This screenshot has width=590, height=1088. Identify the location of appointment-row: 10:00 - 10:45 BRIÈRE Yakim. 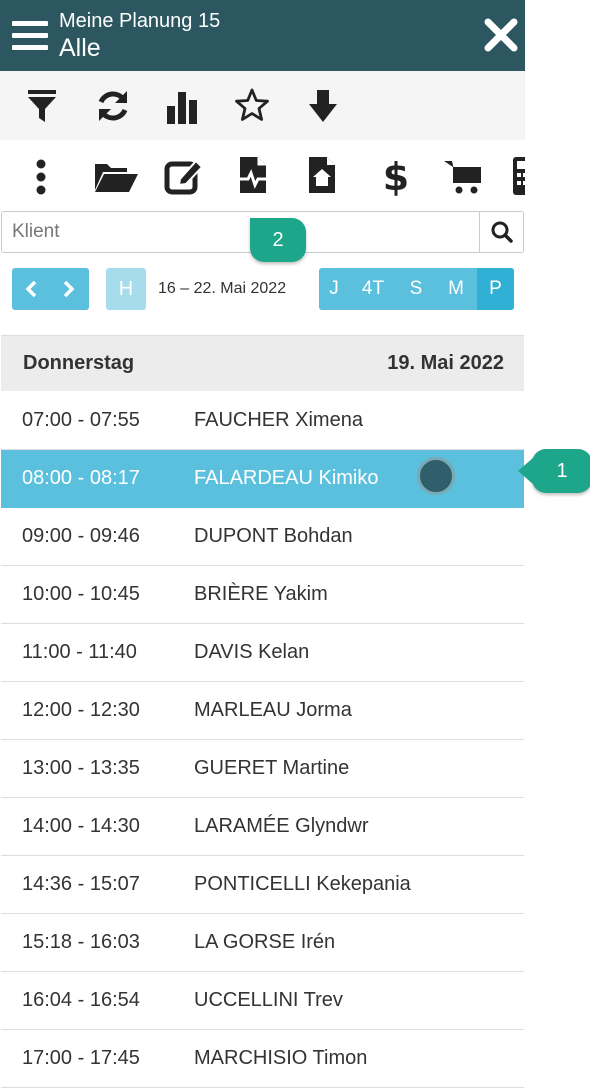
(262, 595).